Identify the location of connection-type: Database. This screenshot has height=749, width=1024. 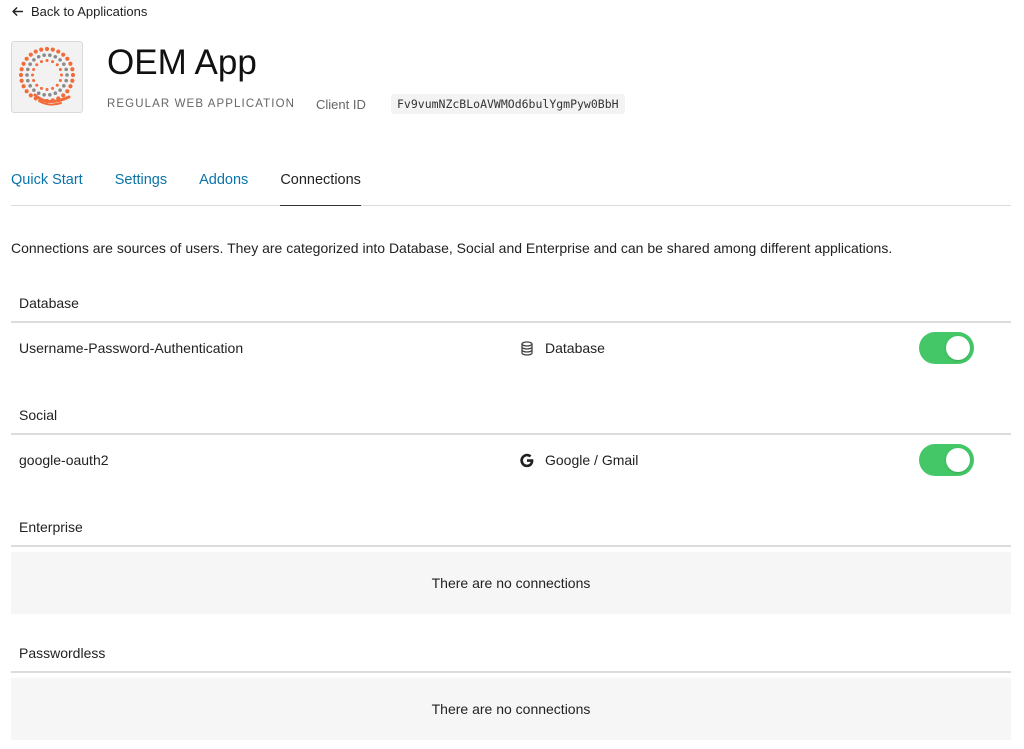
(562, 348).